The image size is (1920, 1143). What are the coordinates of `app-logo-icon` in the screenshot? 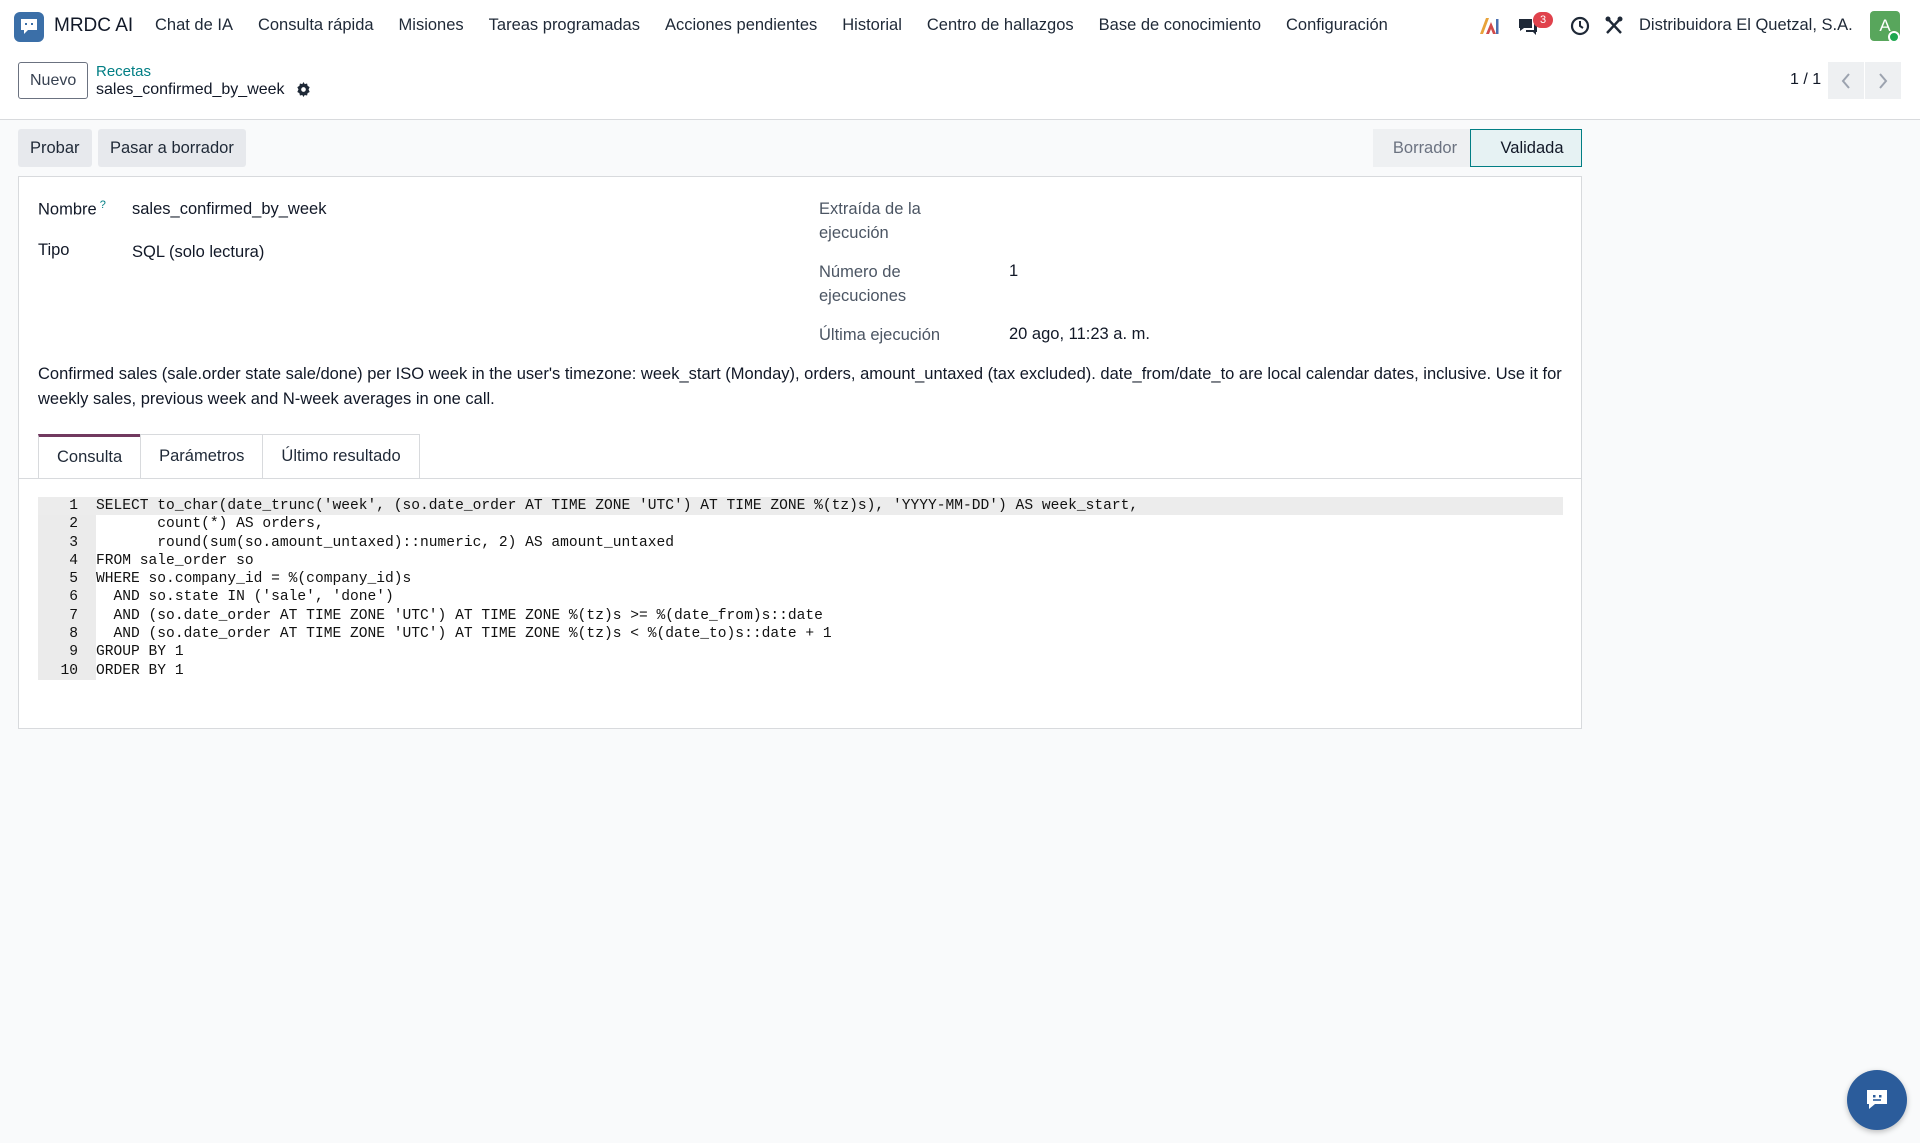 It's located at (29, 27).